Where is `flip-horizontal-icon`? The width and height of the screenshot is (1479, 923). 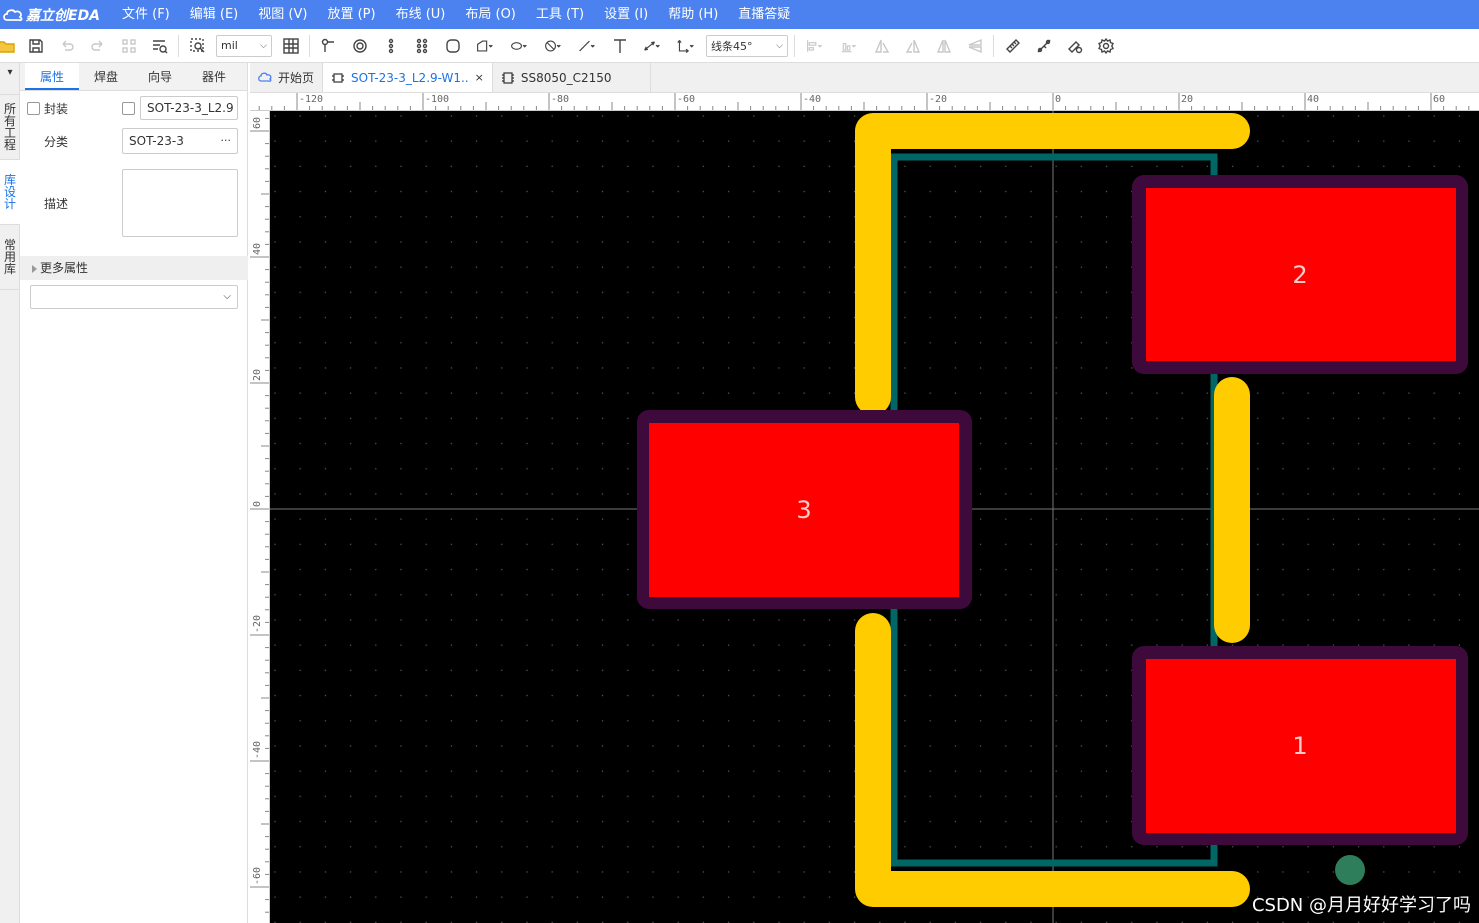 flip-horizontal-icon is located at coordinates (943, 46).